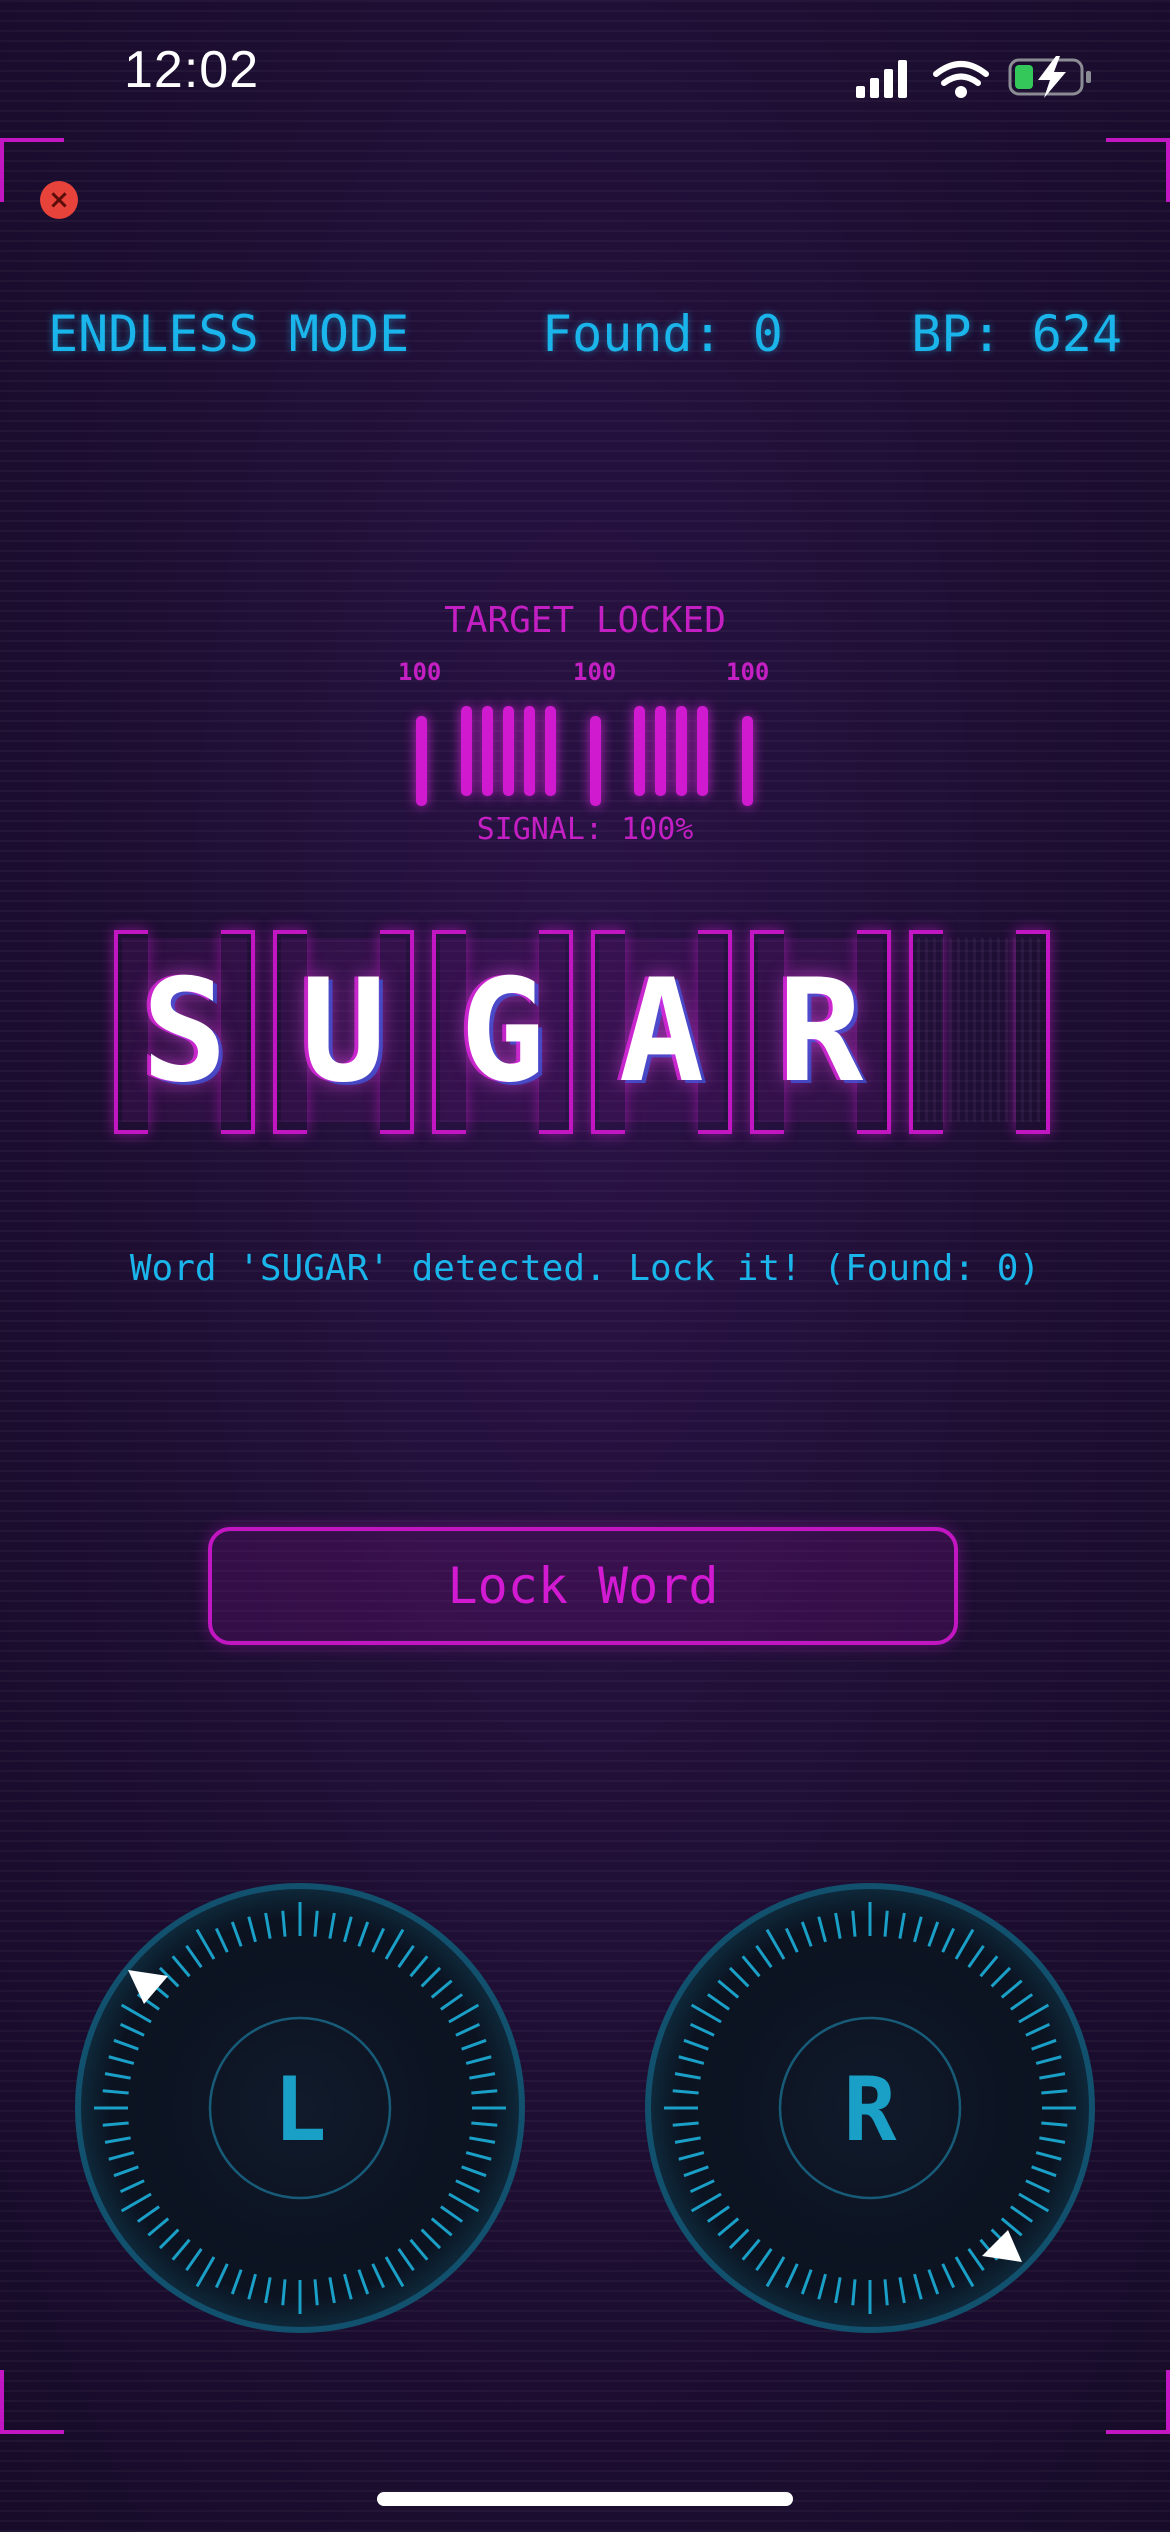  What do you see at coordinates (583, 1586) in the screenshot?
I see `lock-word-button: Lock Word` at bounding box center [583, 1586].